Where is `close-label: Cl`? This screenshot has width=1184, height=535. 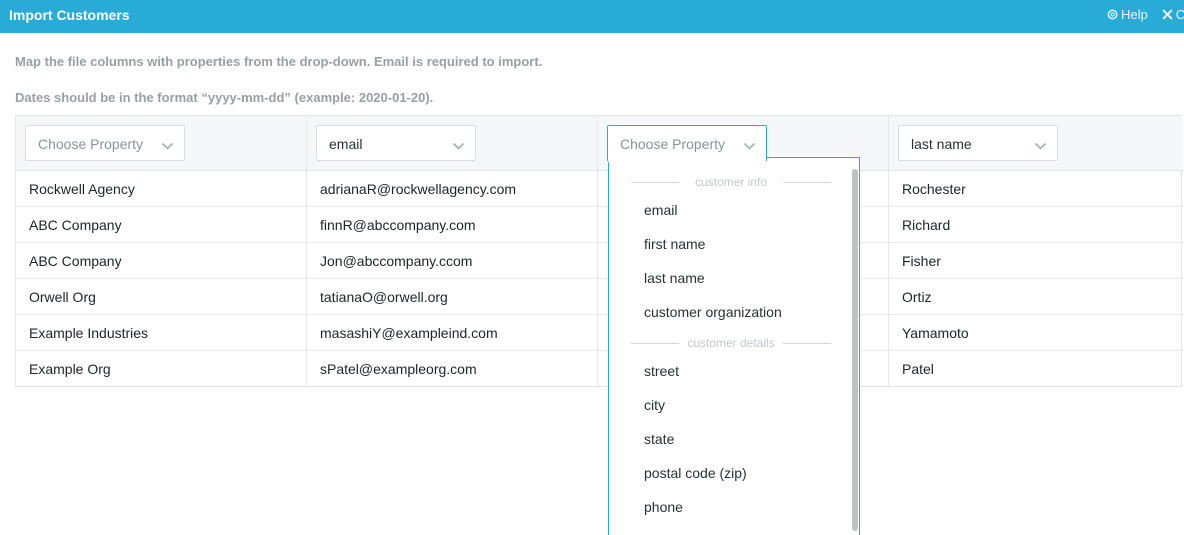
close-label: Cl is located at coordinates (1179, 14).